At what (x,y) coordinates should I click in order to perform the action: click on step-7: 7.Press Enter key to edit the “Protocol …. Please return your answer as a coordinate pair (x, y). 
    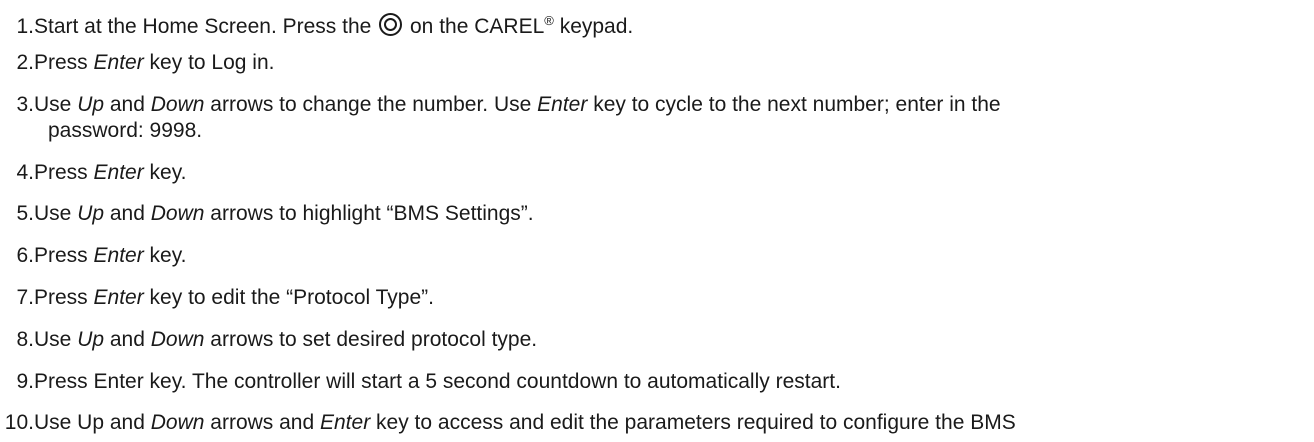
    Looking at the image, I should click on (225, 297).